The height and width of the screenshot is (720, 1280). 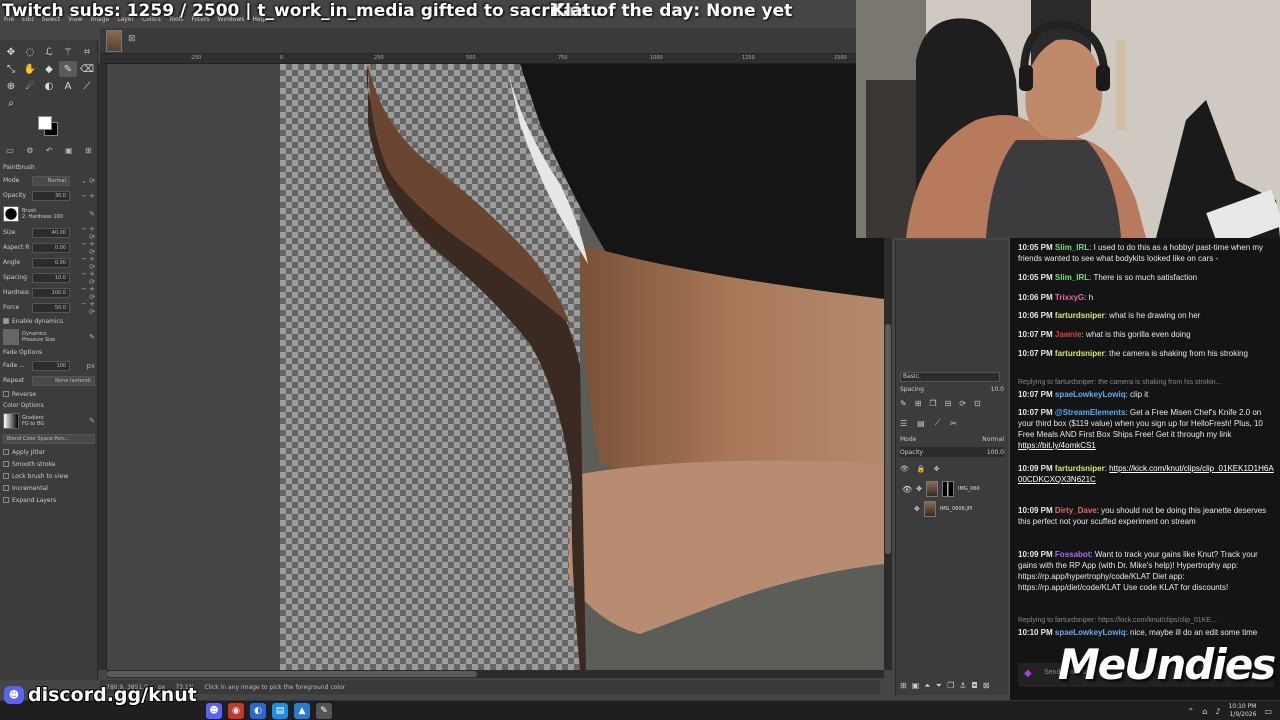 I want to click on visibility-eye-icon: 👁, so click(x=907, y=489).